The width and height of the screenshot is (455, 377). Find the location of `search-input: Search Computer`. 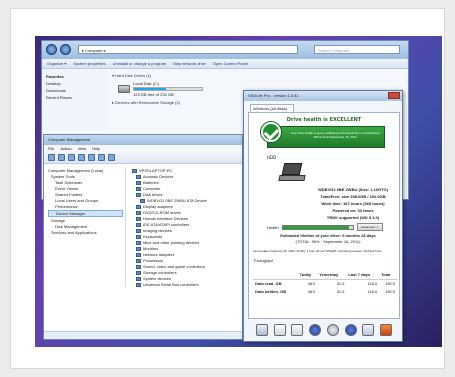

search-input: Search Computer is located at coordinates (357, 49).